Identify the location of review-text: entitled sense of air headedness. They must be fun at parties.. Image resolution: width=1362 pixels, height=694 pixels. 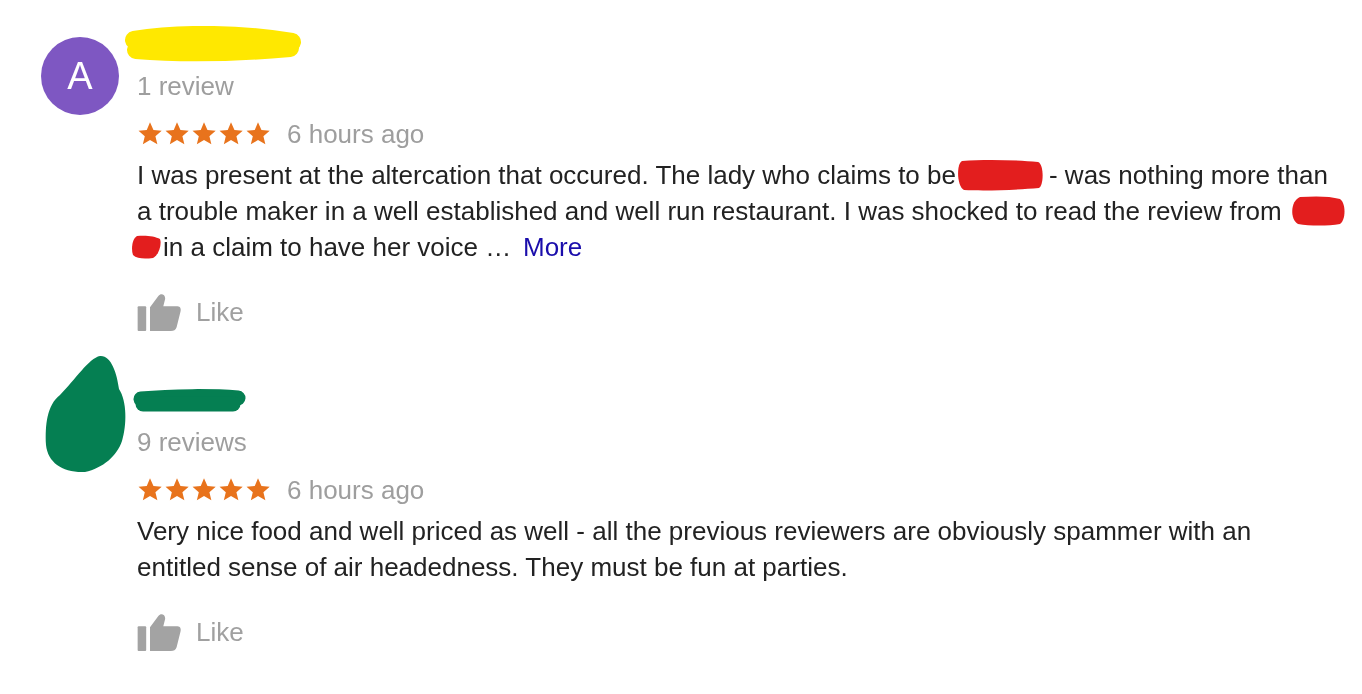
(492, 567).